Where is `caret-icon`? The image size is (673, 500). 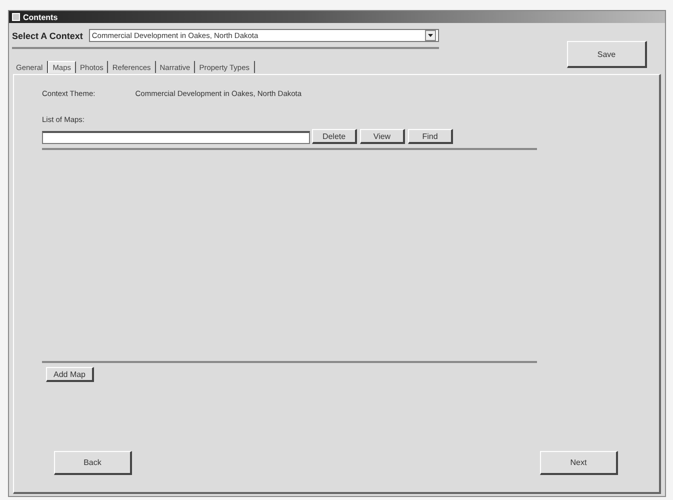 caret-icon is located at coordinates (430, 35).